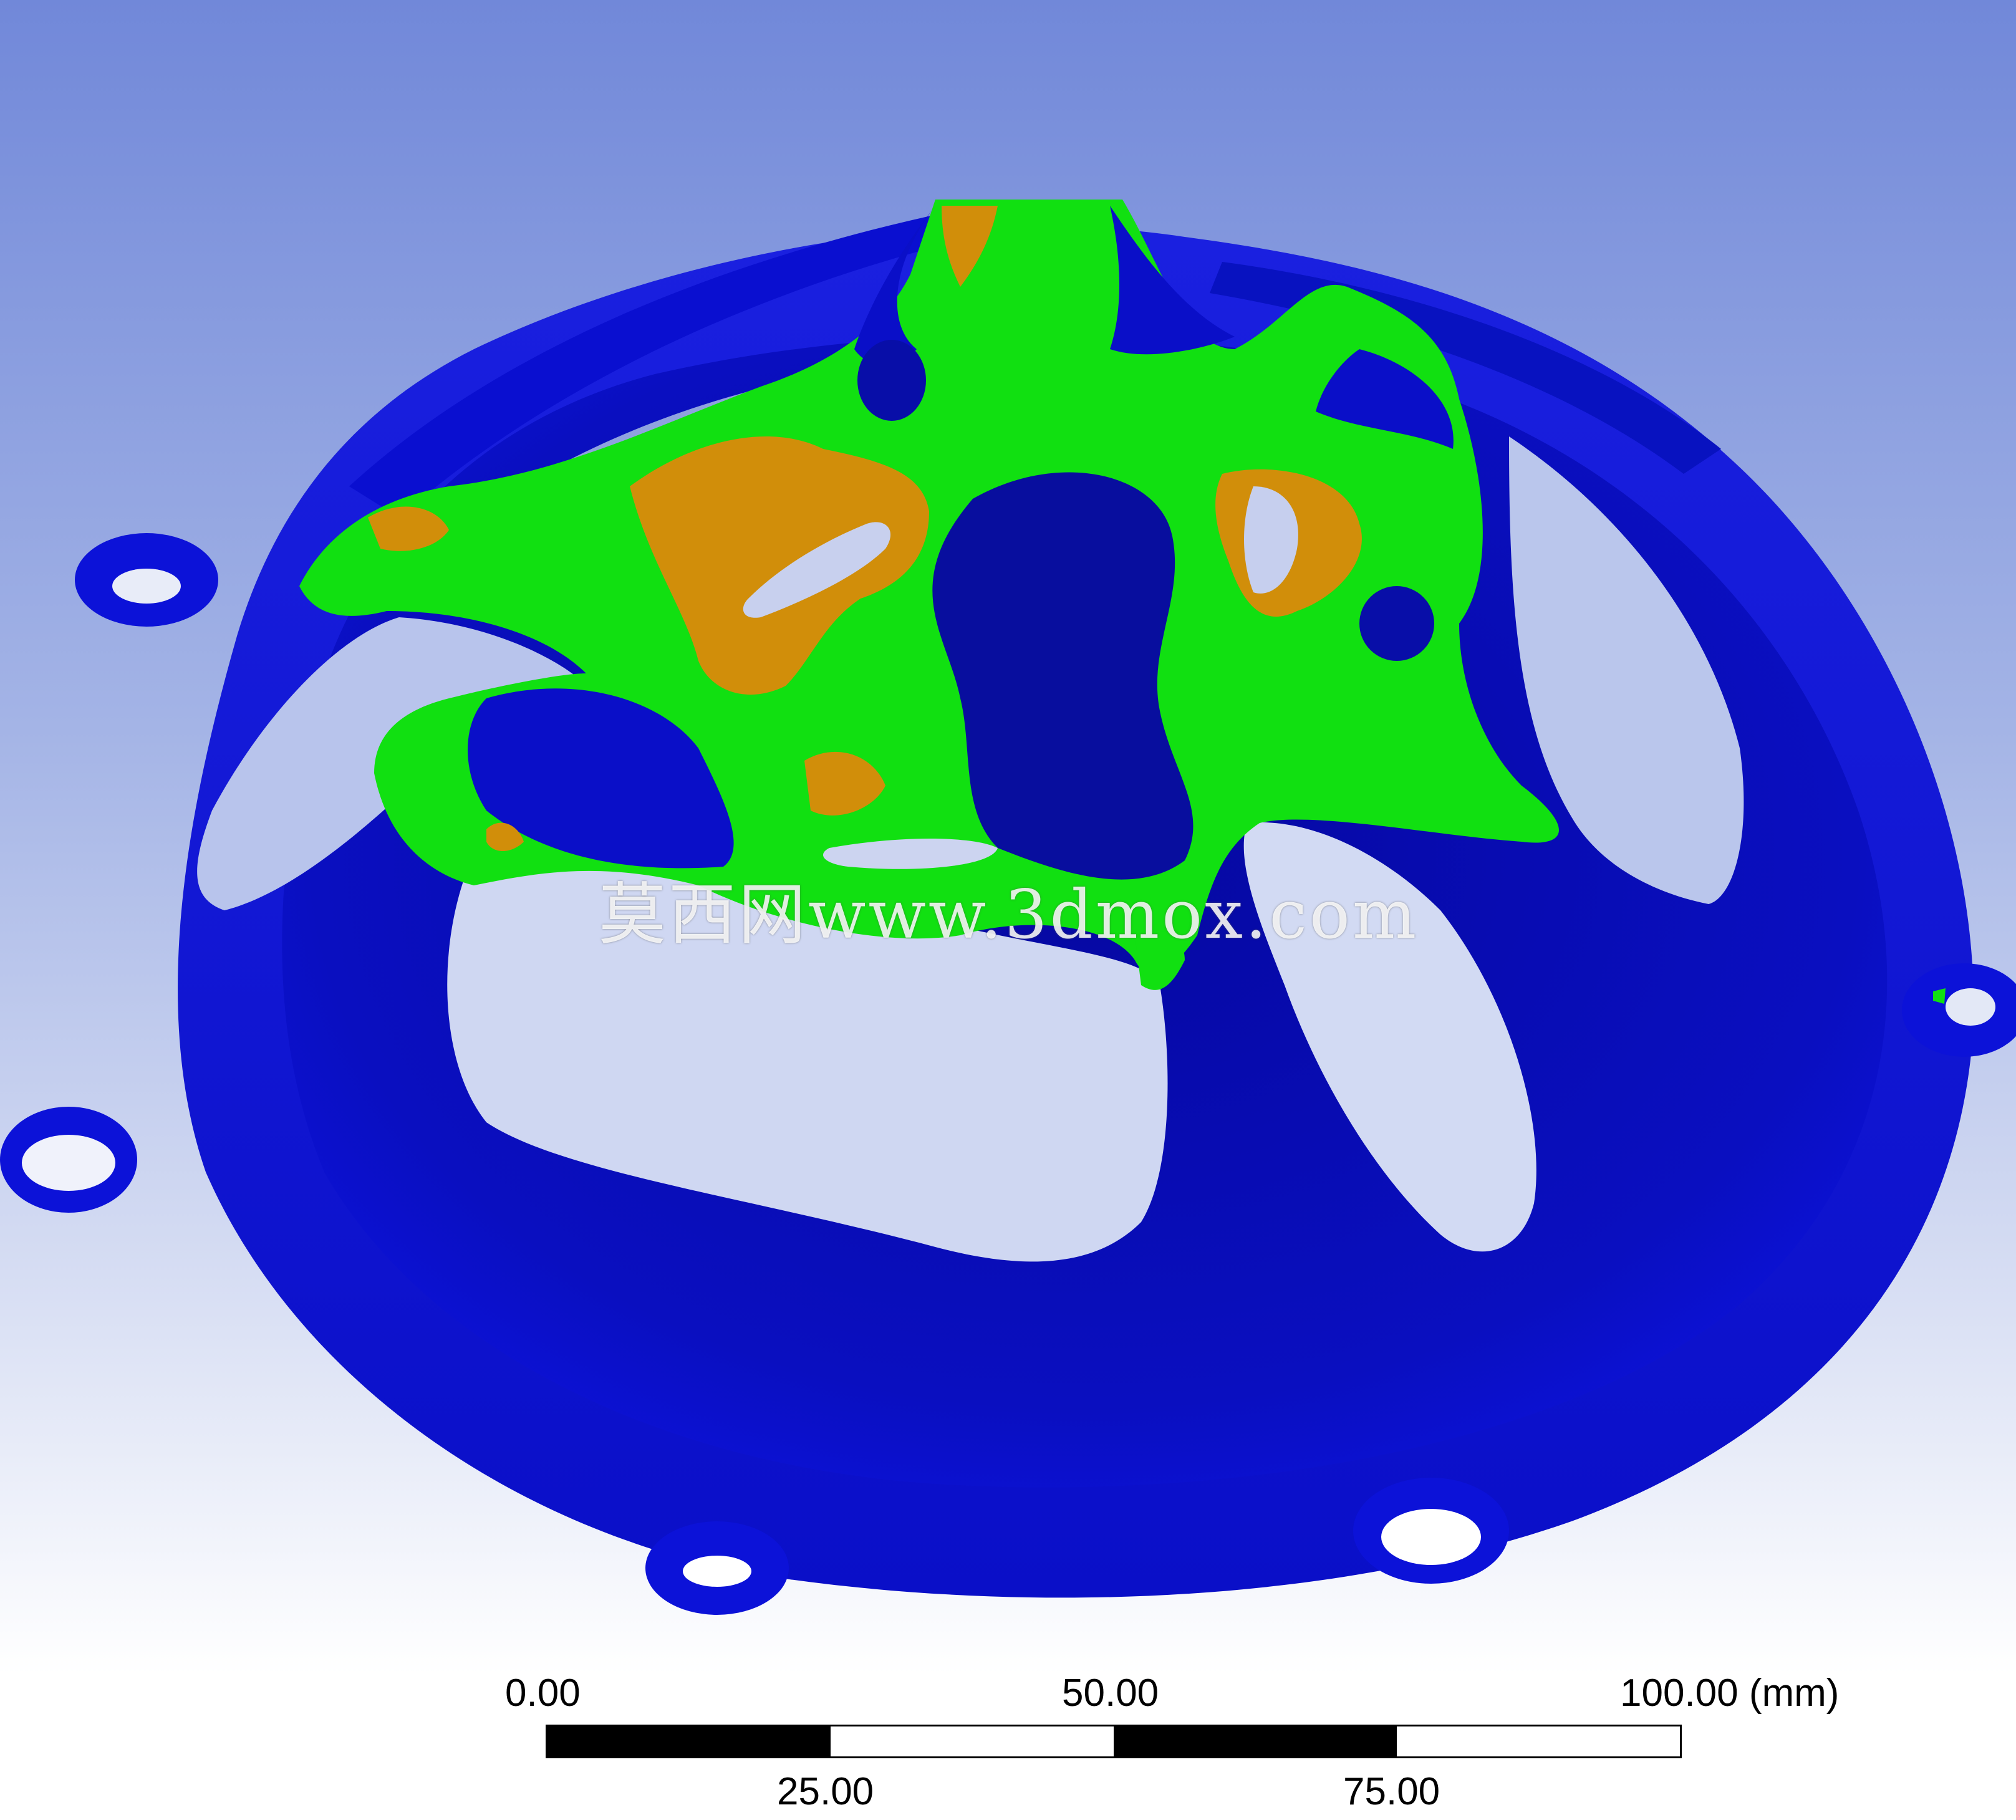 This screenshot has width=2016, height=1820. What do you see at coordinates (1110, 1694) in the screenshot?
I see `scale-label-50: 50.00` at bounding box center [1110, 1694].